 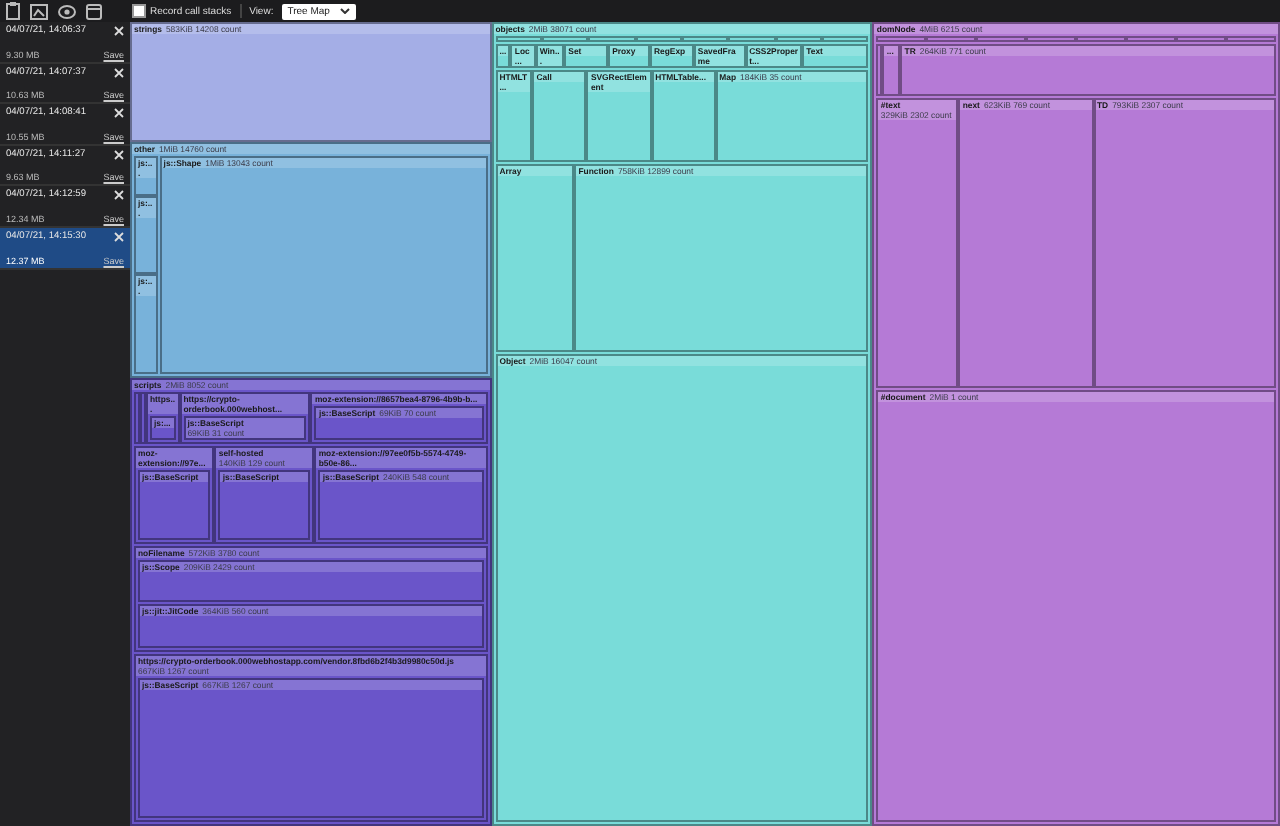 What do you see at coordinates (94, 11) in the screenshot?
I see `window-icon` at bounding box center [94, 11].